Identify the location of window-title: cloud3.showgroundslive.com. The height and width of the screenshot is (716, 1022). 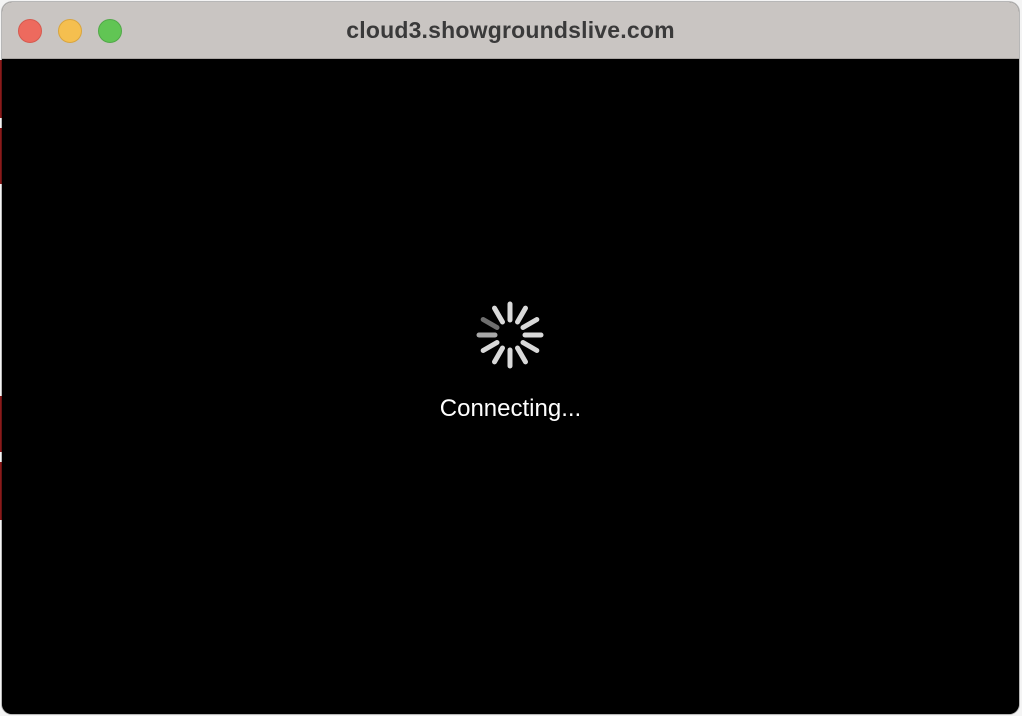
(510, 30).